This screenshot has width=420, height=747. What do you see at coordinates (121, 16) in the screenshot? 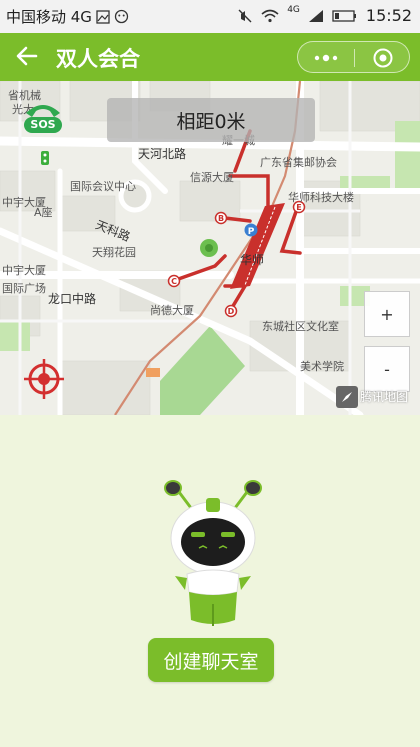
I see `face-icon` at bounding box center [121, 16].